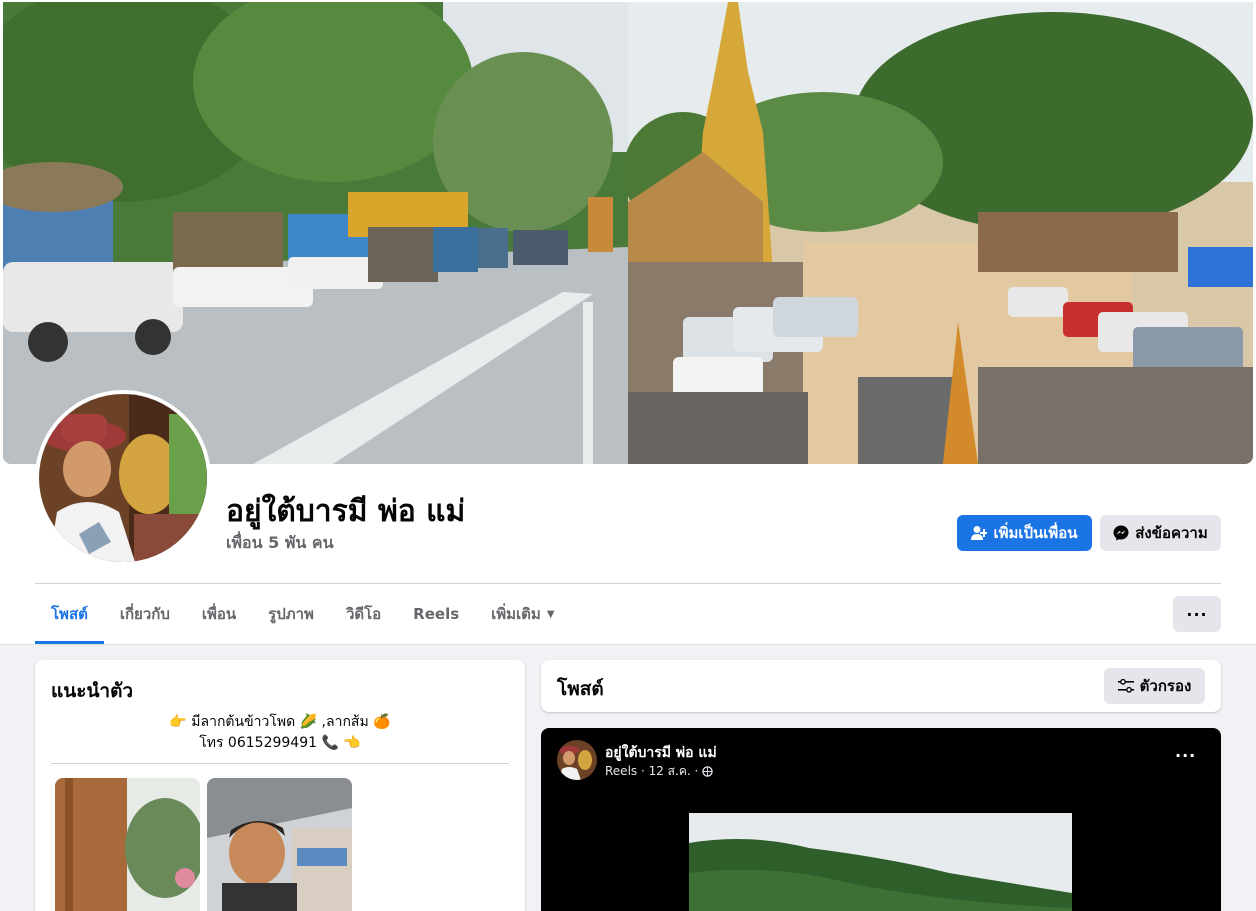 Image resolution: width=1256 pixels, height=911 pixels. I want to click on globe-icon, so click(708, 771).